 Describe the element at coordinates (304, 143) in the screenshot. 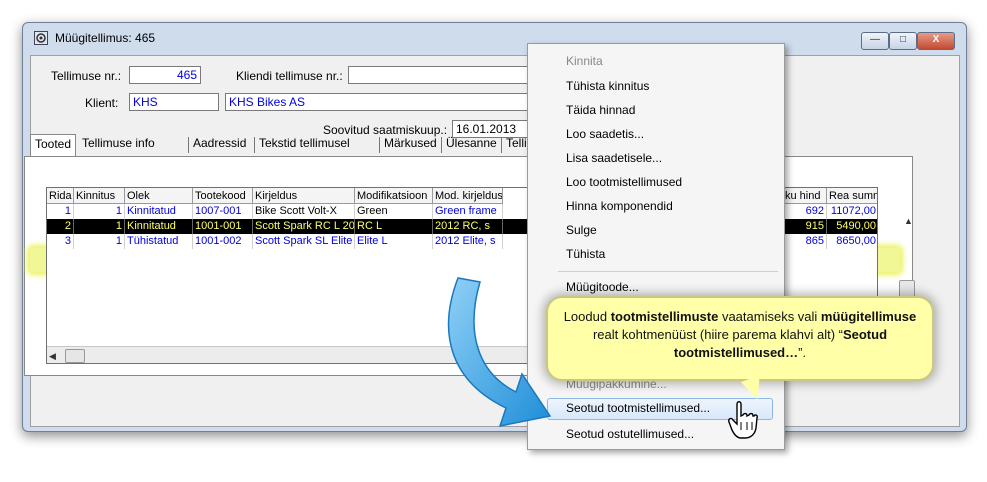

I see `tab-tekstid-tellimusel: Tekstid tellimusel` at that location.